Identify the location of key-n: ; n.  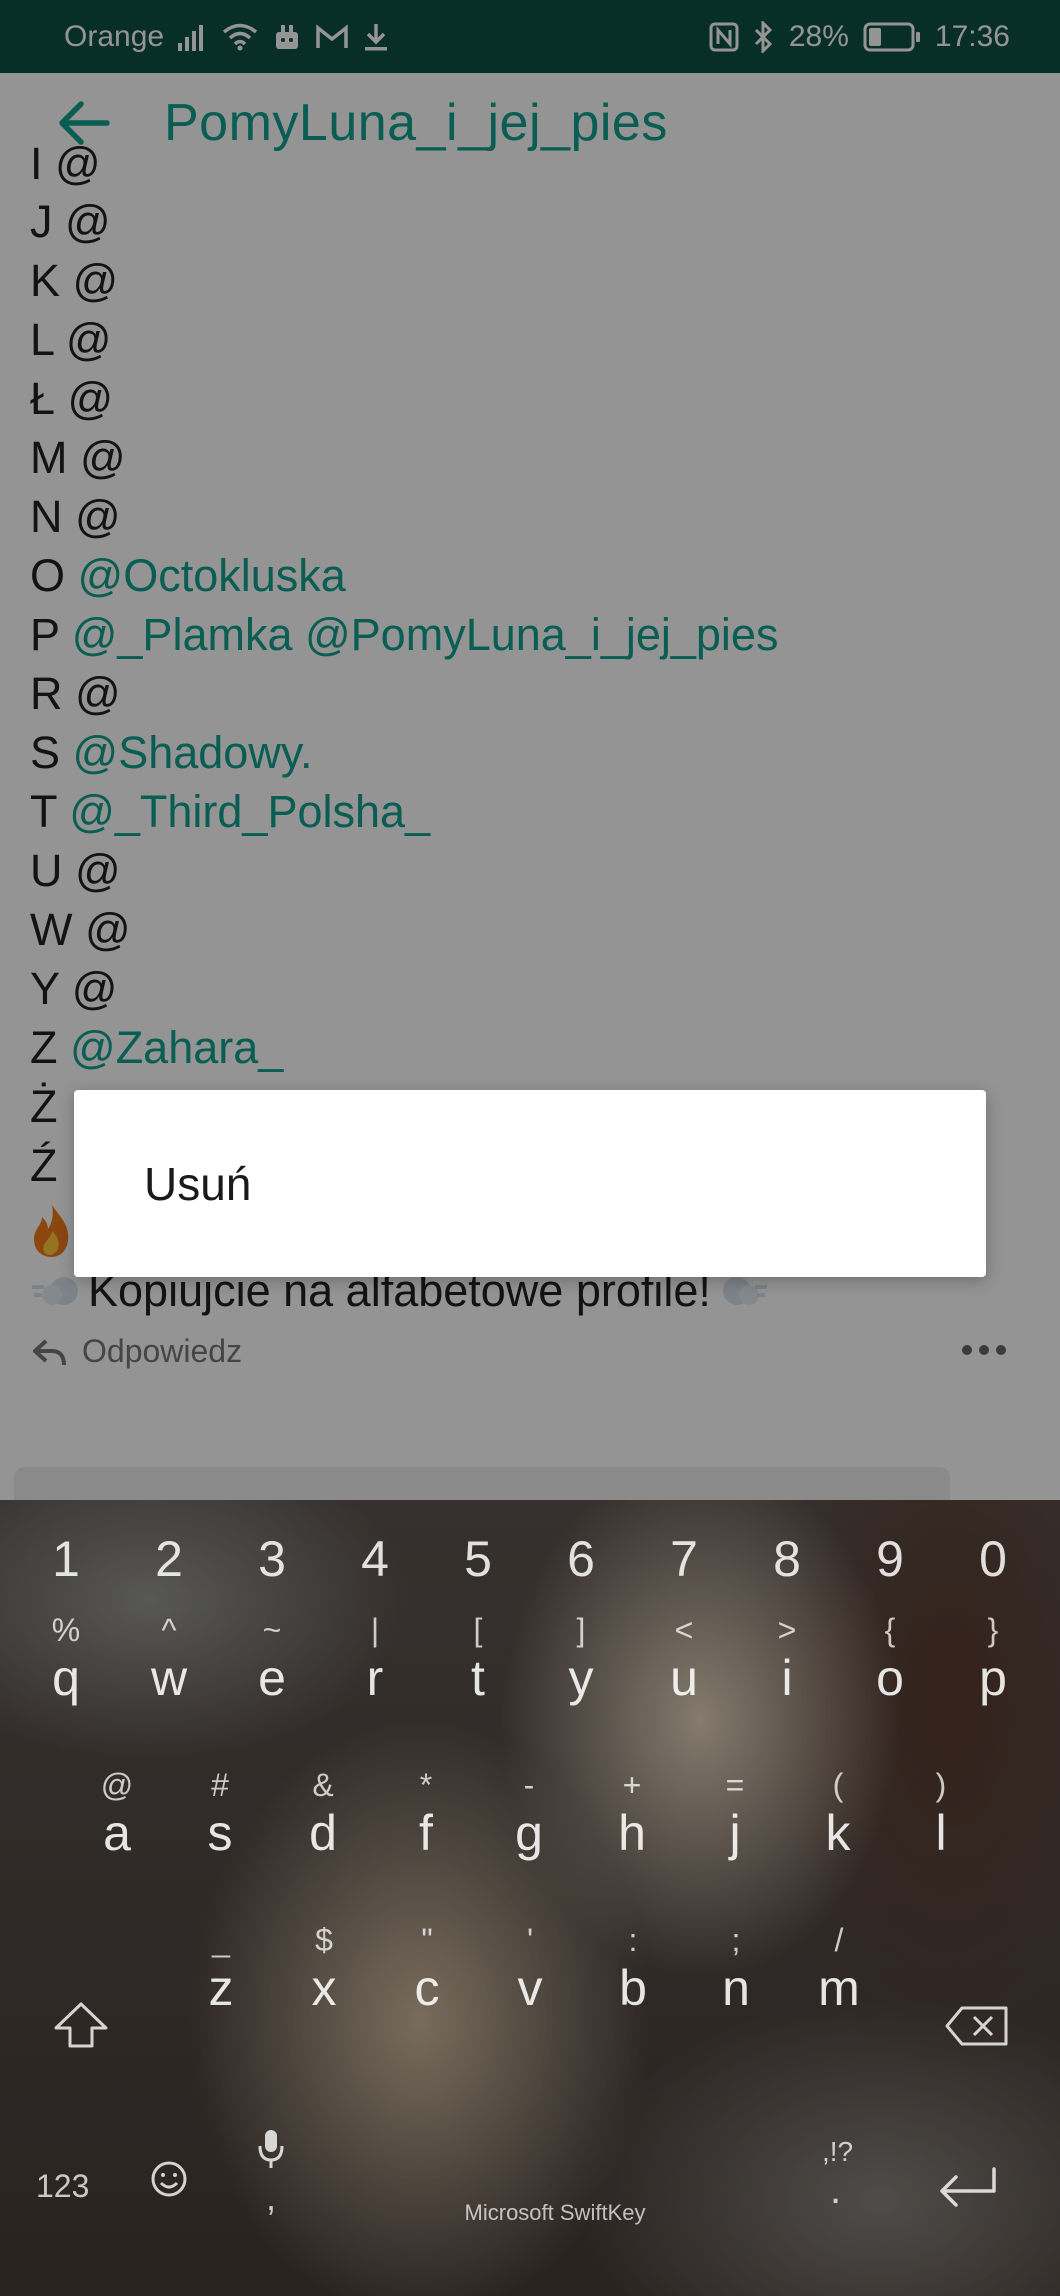
(736, 1968).